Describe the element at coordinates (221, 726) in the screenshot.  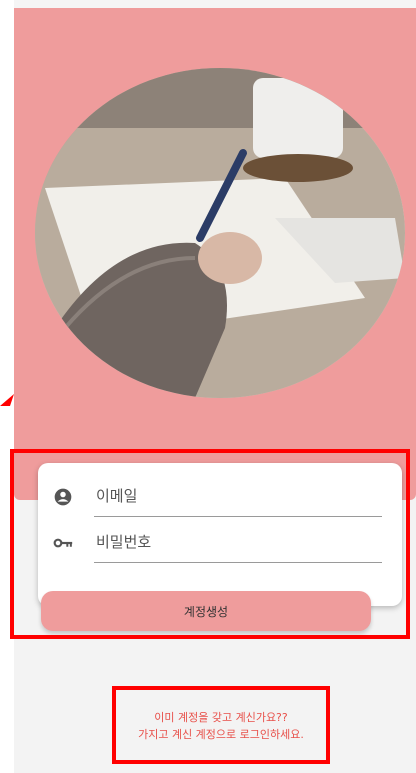
I see `login-link: 이미 계정을 갖고 계신가요?? 가지고 계신 계정으로 로그인하세요.` at that location.